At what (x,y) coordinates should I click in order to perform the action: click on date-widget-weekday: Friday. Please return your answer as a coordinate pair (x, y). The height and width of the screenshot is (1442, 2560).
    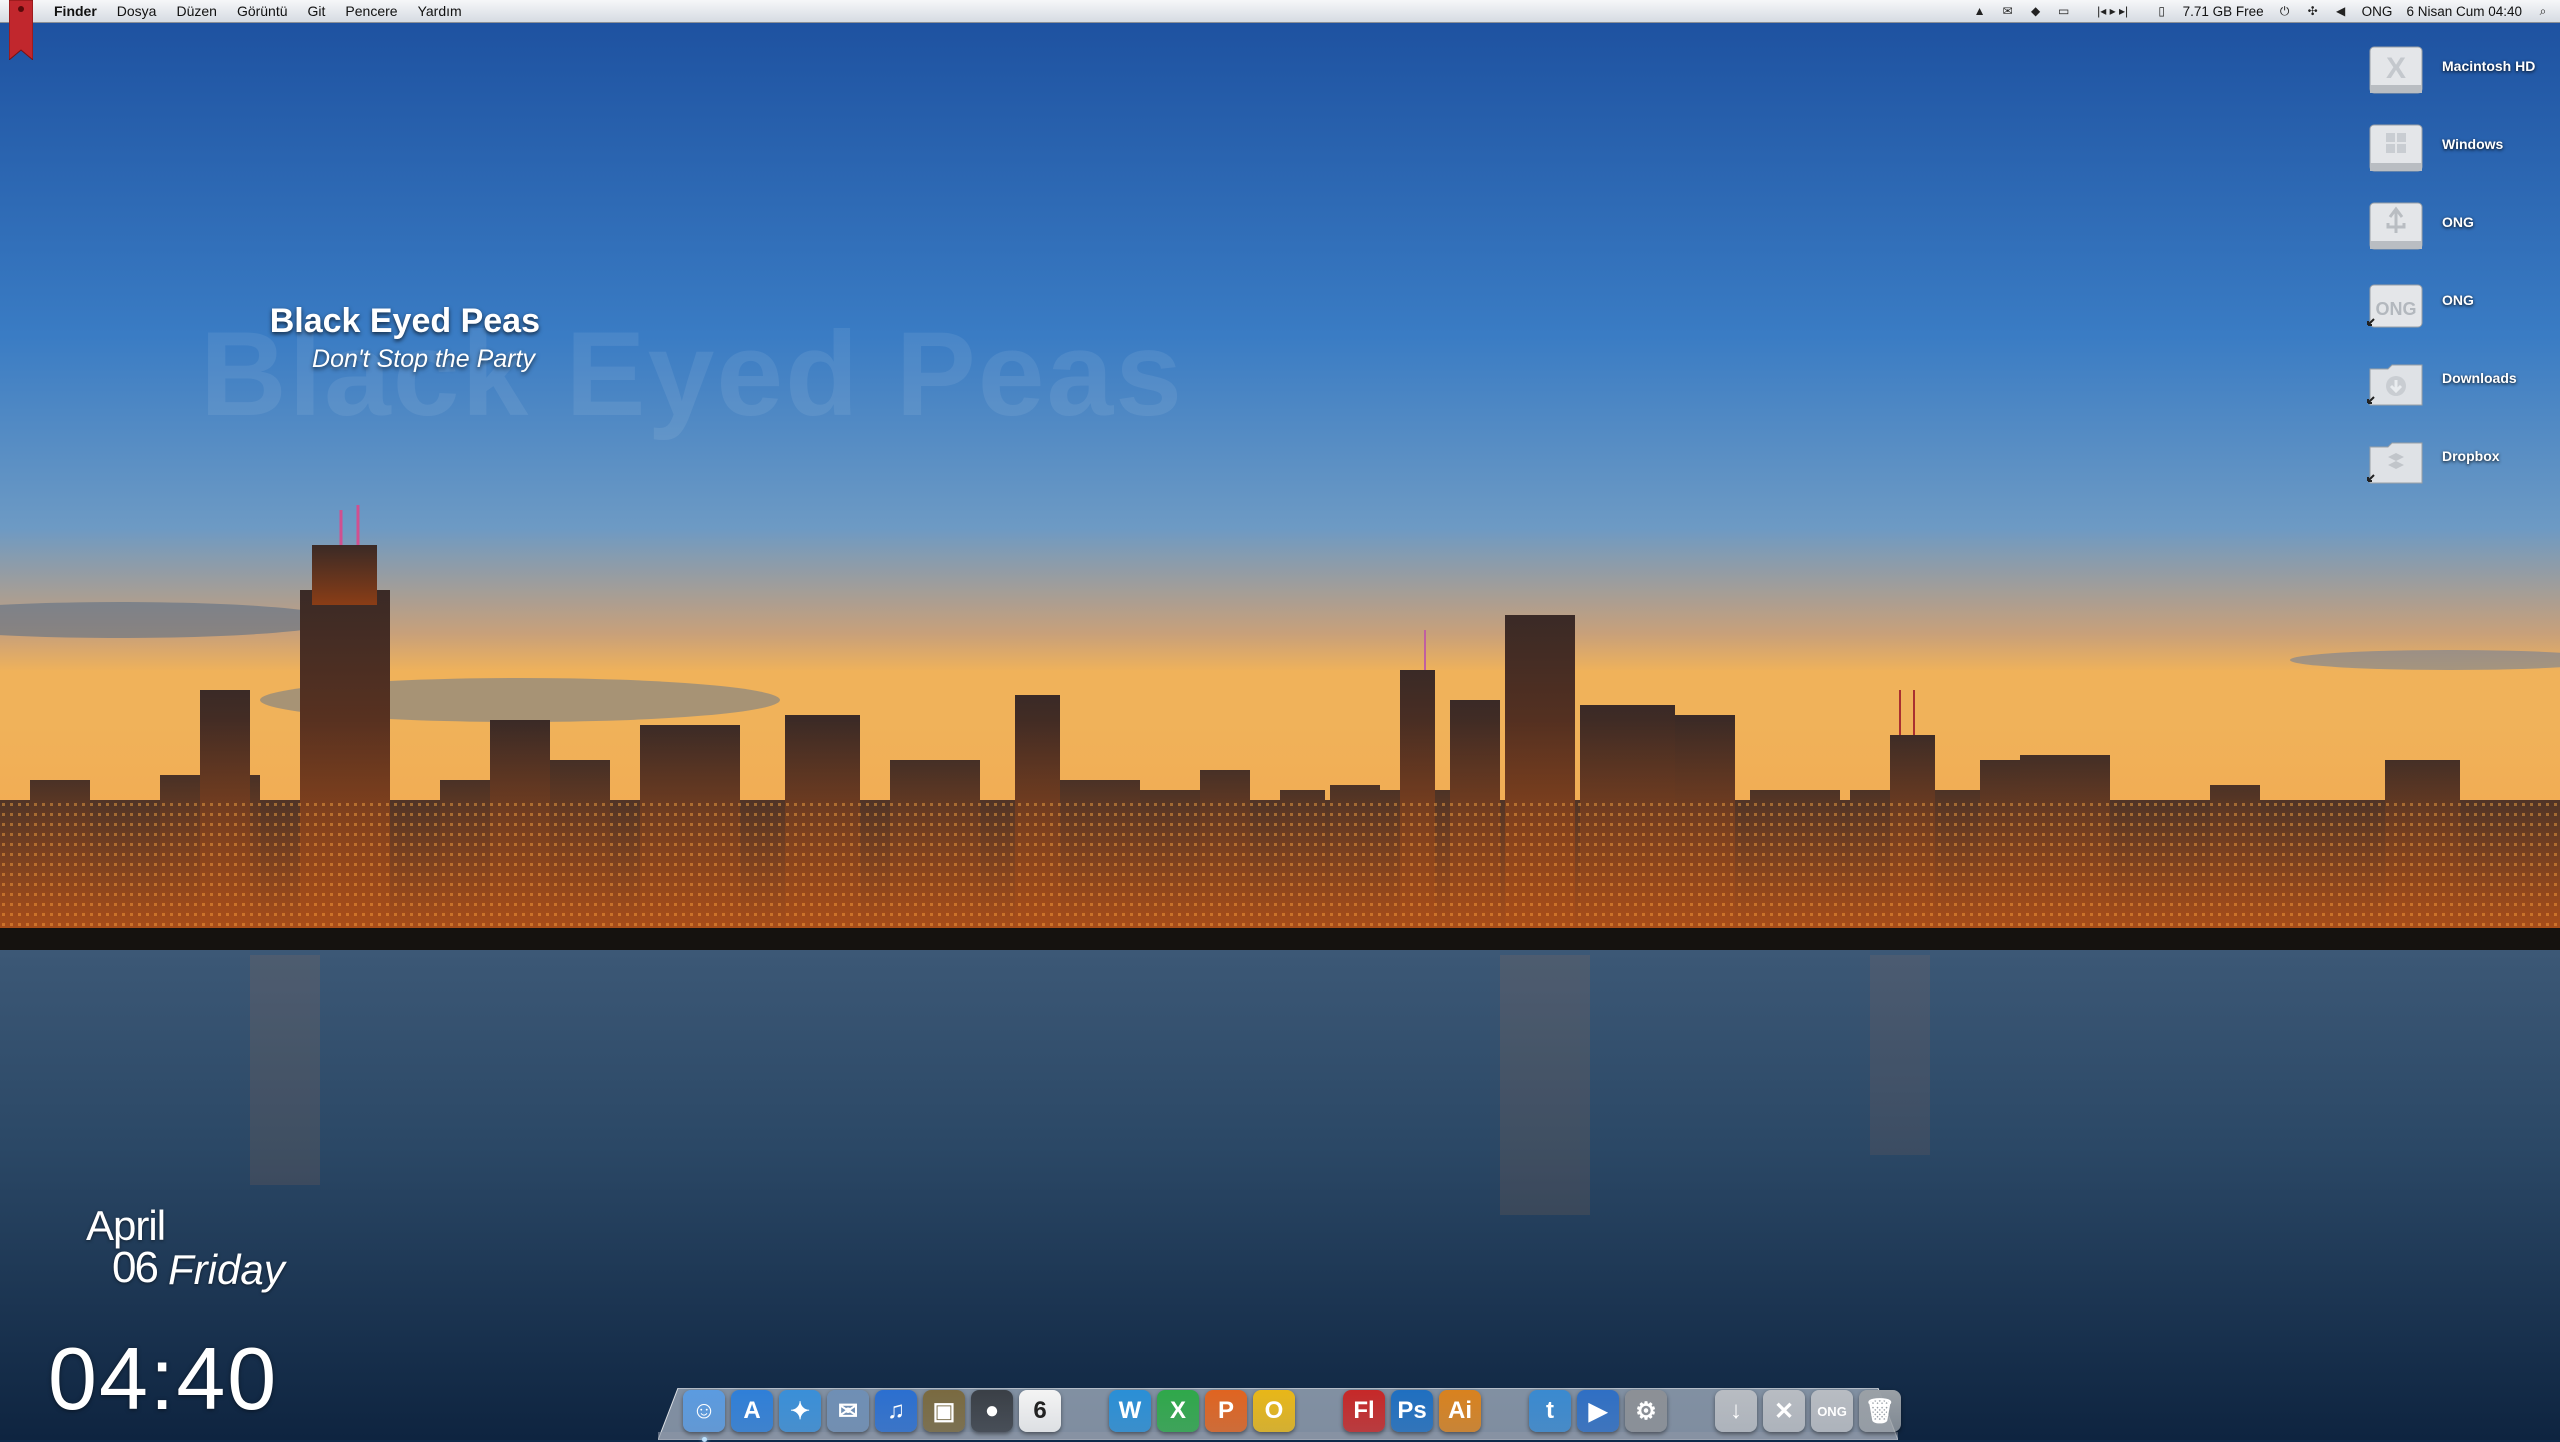
    Looking at the image, I should click on (226, 1269).